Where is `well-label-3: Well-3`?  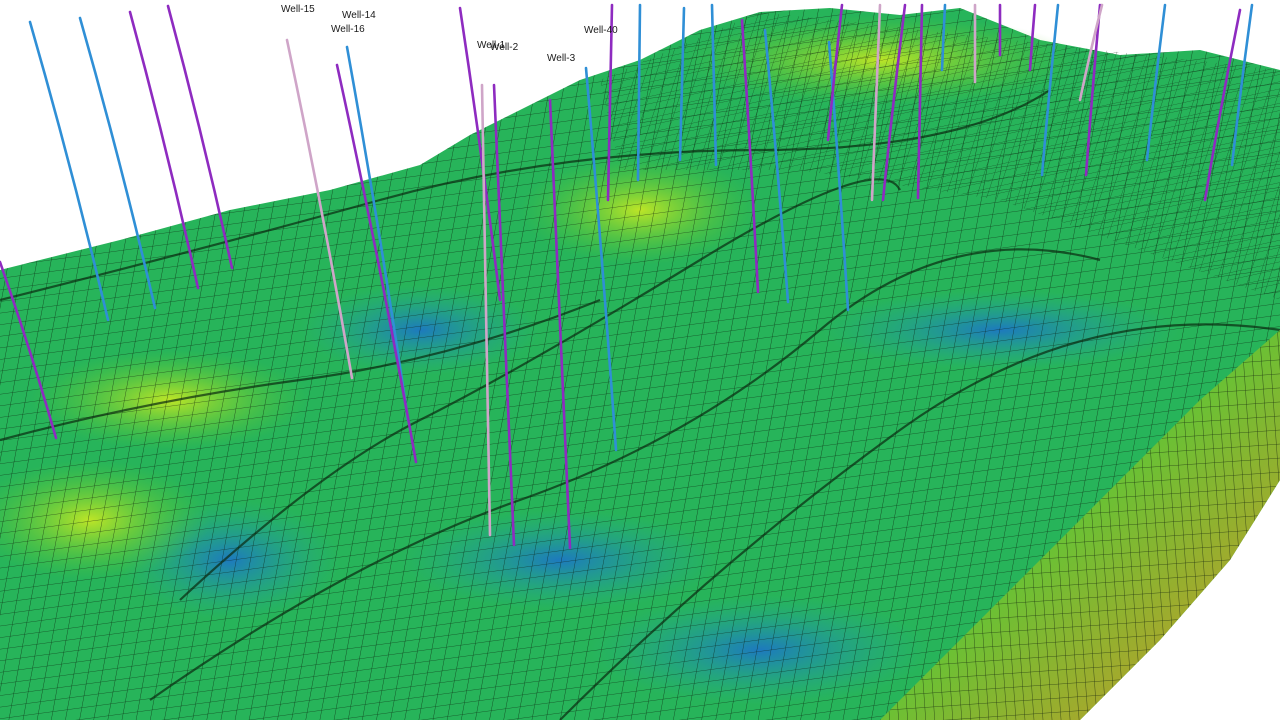 well-label-3: Well-3 is located at coordinates (561, 59).